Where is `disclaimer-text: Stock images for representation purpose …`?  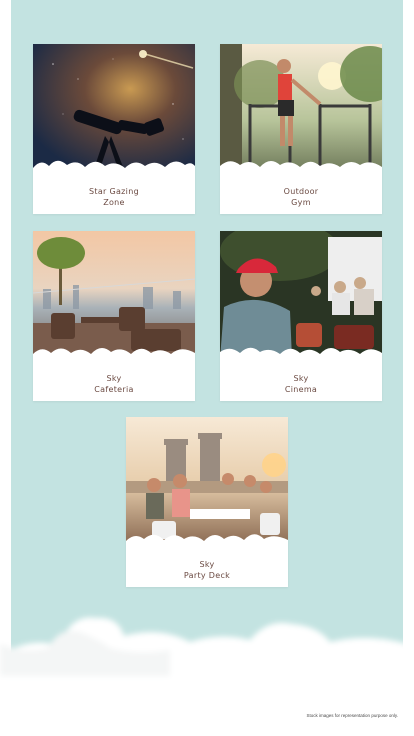 disclaimer-text: Stock images for representation purpose … is located at coordinates (352, 715).